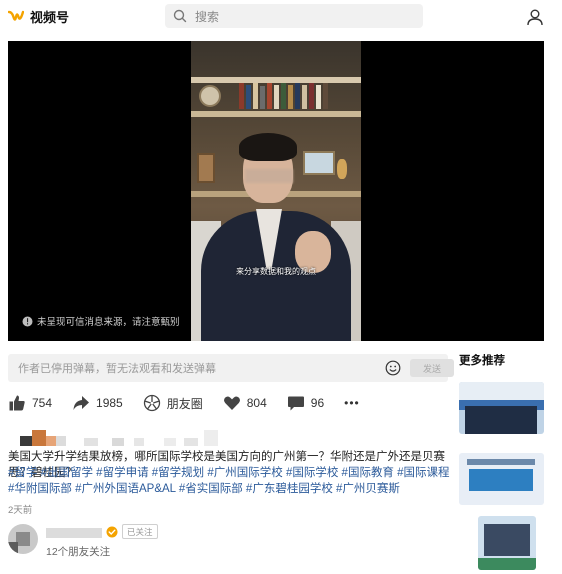  I want to click on share-count: 1985, so click(109, 403).